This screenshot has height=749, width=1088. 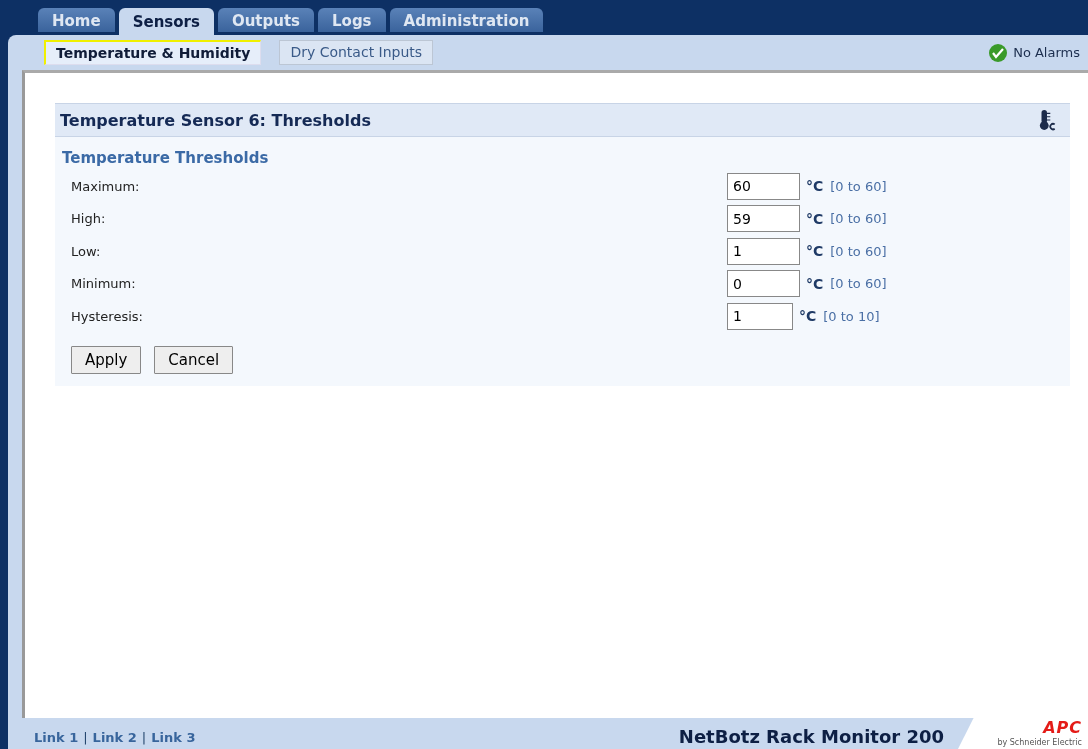 I want to click on field-label: Hysteresis:, so click(x=107, y=316).